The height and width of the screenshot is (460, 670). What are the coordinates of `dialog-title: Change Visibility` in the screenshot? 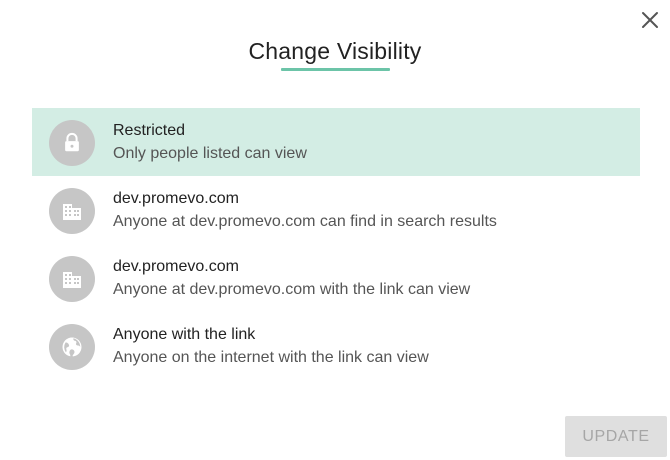 It's located at (335, 51).